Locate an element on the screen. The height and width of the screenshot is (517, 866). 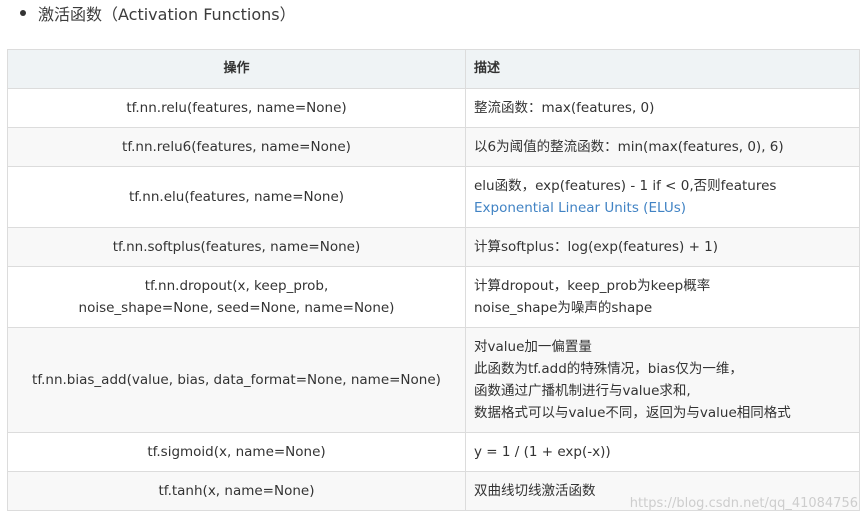
function-signature-text: tf.nn.elu(features, name=None) is located at coordinates (236, 197).